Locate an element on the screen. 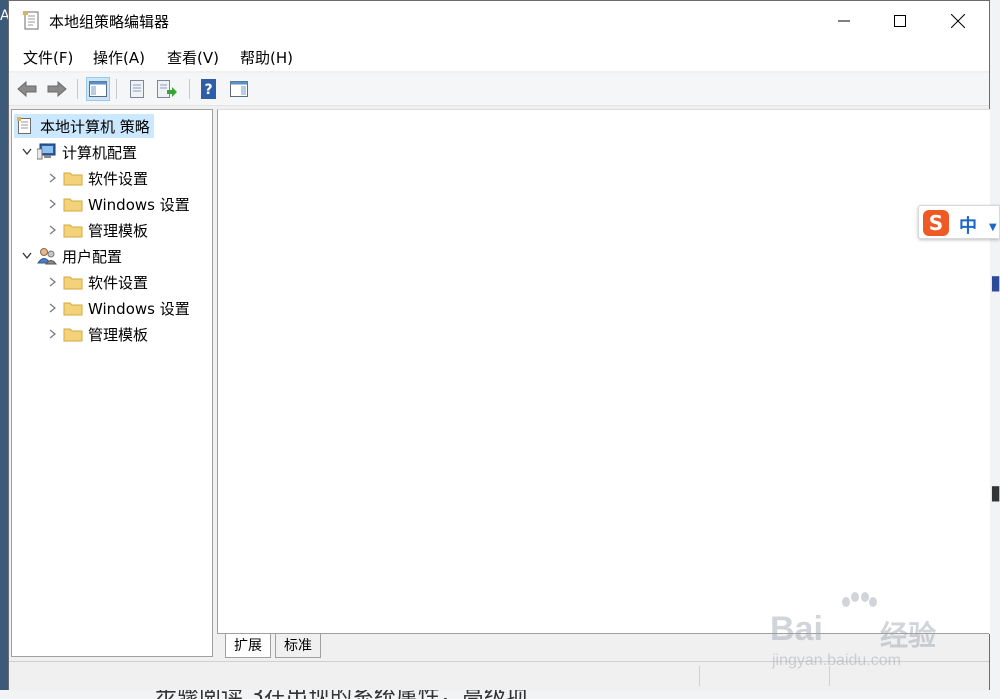 The image size is (1000, 699). back-button is located at coordinates (27, 89).